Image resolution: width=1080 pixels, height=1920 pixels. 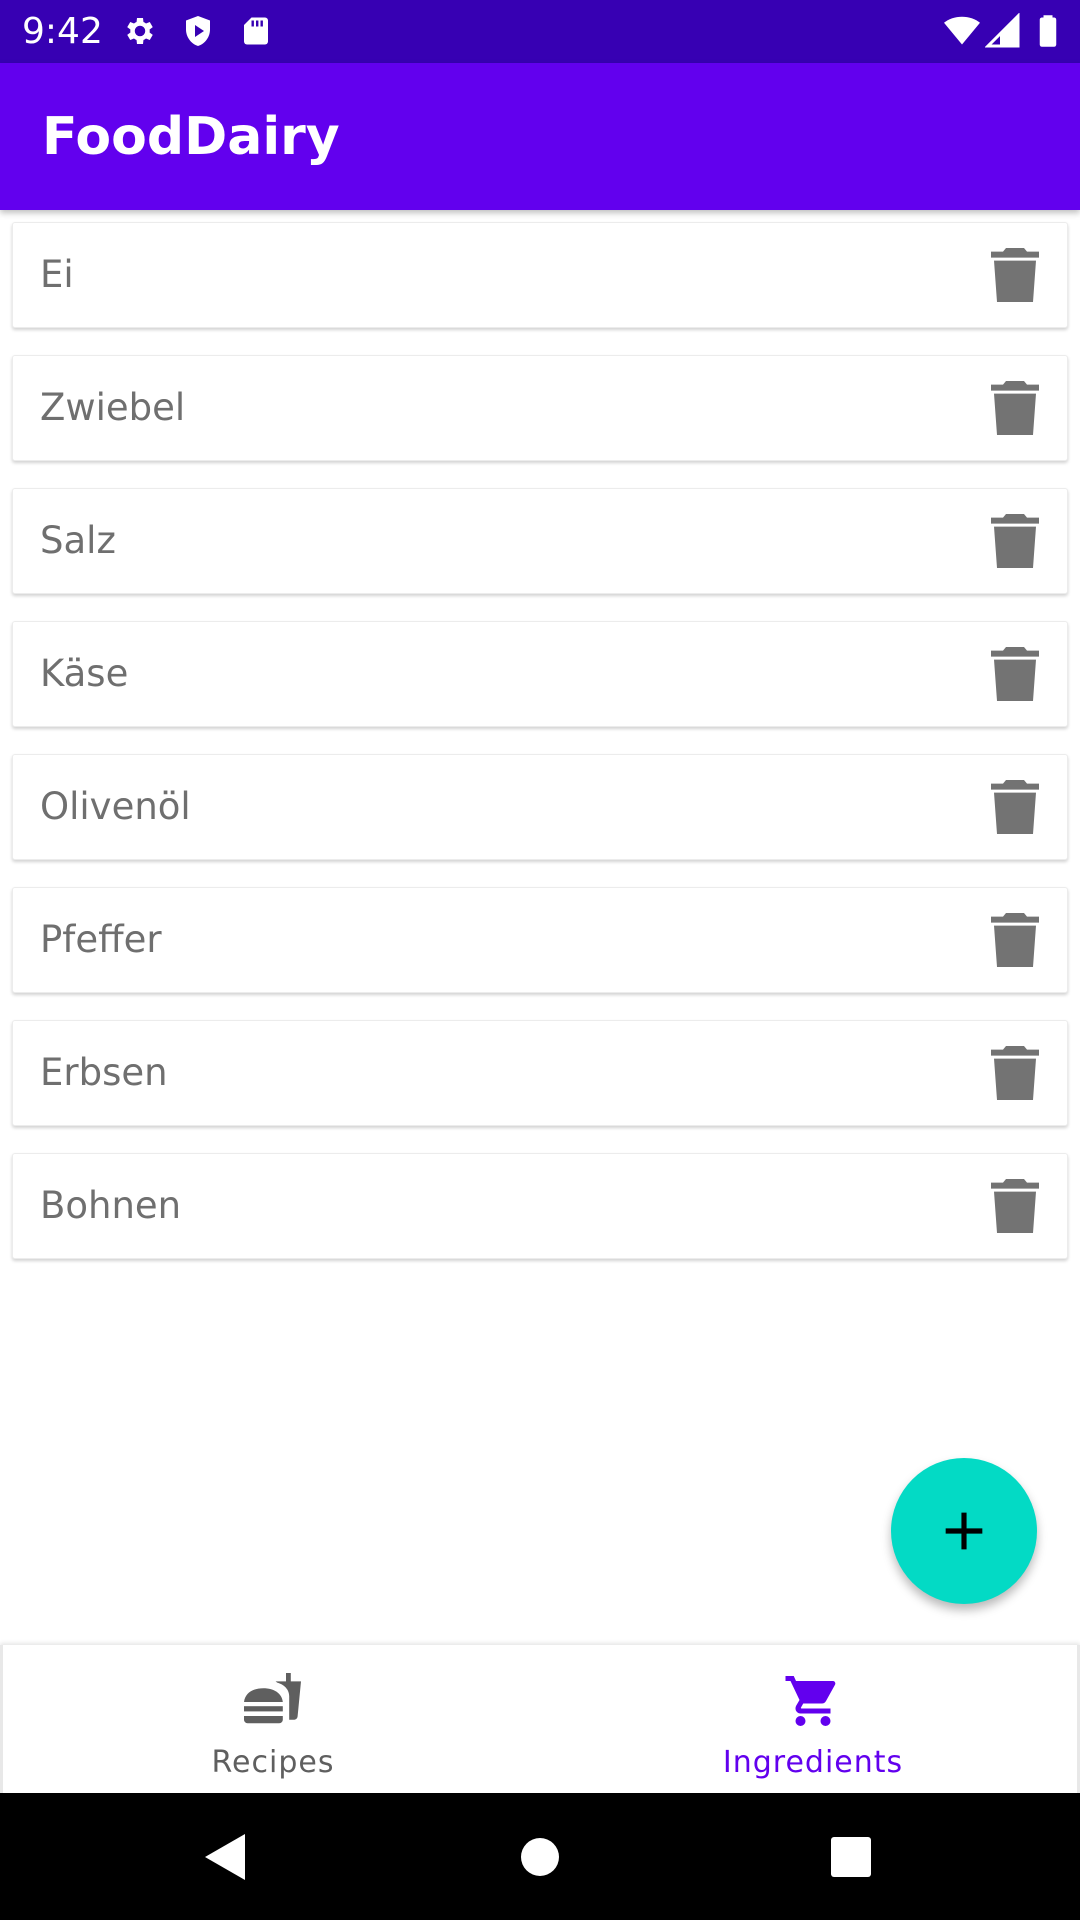 I want to click on list-item: Käse, so click(x=540, y=674).